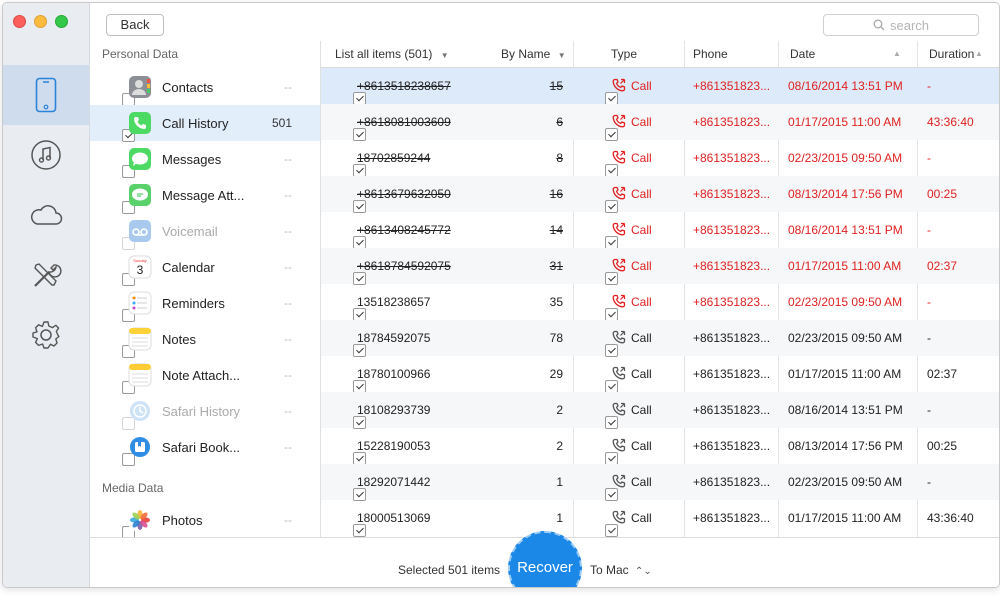 The width and height of the screenshot is (1000, 608). Describe the element at coordinates (392, 54) in the screenshot. I see `list-all-filter: List all items (501) ▼` at that location.